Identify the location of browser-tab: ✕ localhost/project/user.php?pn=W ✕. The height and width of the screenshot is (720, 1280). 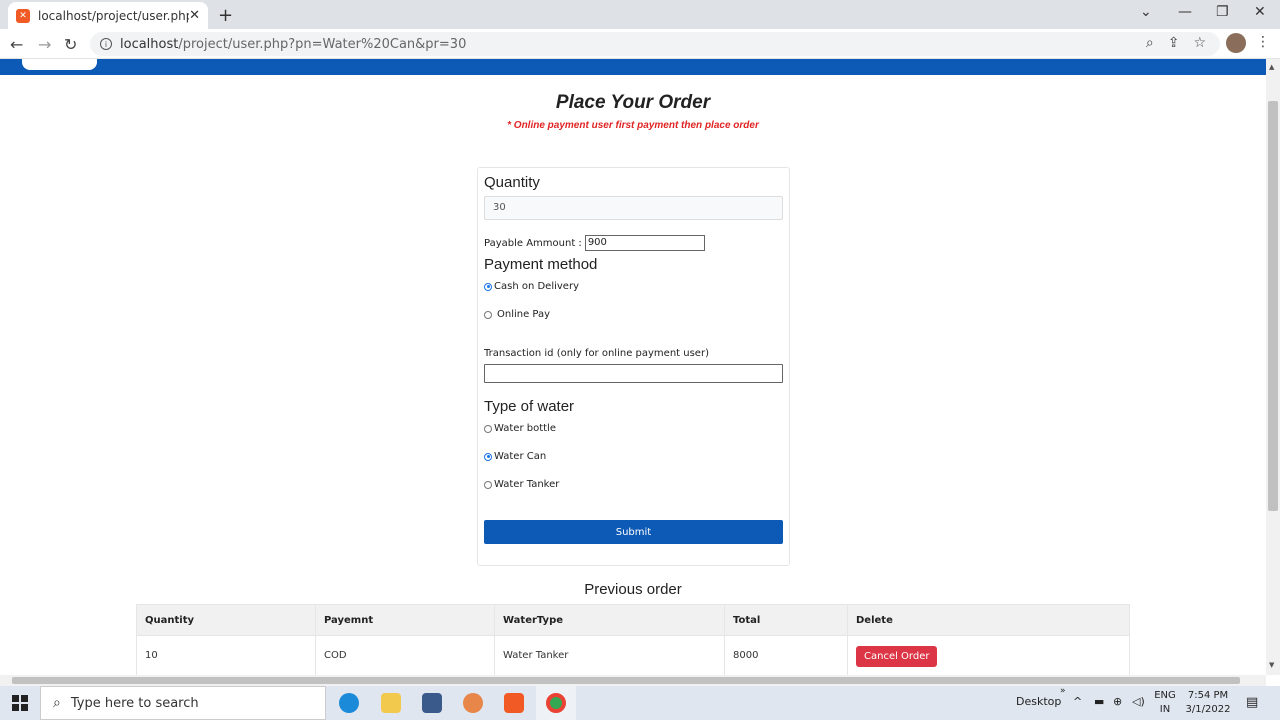
(108, 15).